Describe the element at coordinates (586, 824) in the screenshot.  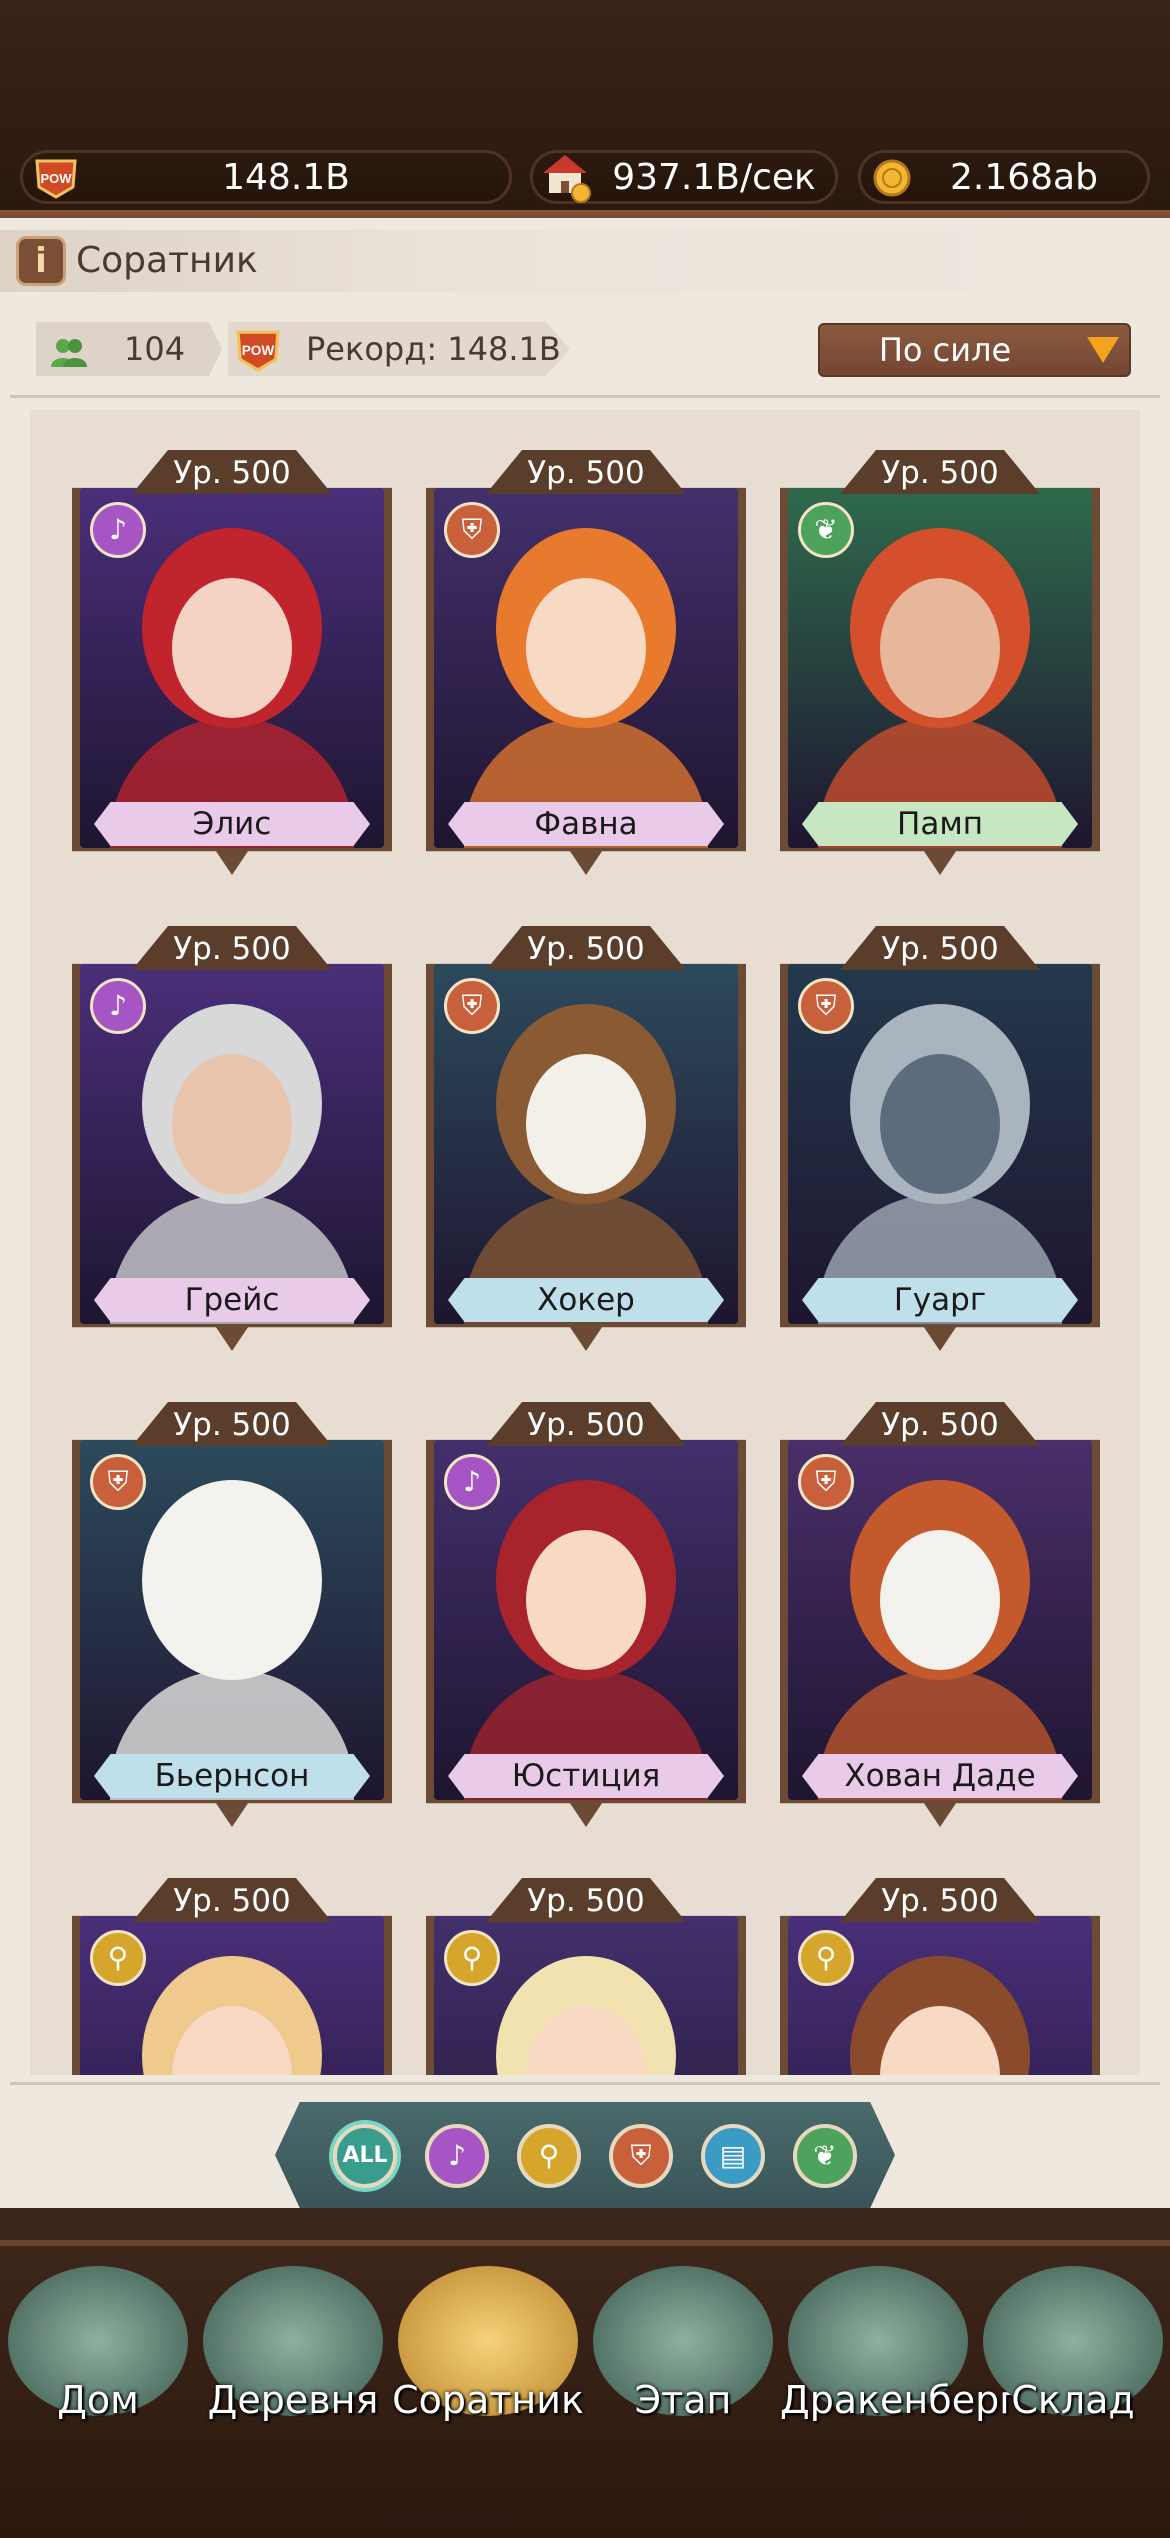
I see `companion-name: Фавна` at that location.